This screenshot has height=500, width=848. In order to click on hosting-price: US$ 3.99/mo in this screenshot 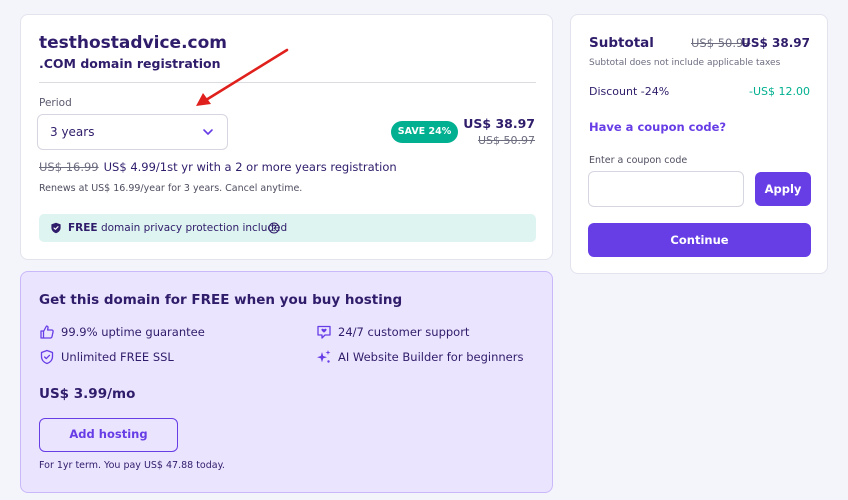, I will do `click(87, 394)`.